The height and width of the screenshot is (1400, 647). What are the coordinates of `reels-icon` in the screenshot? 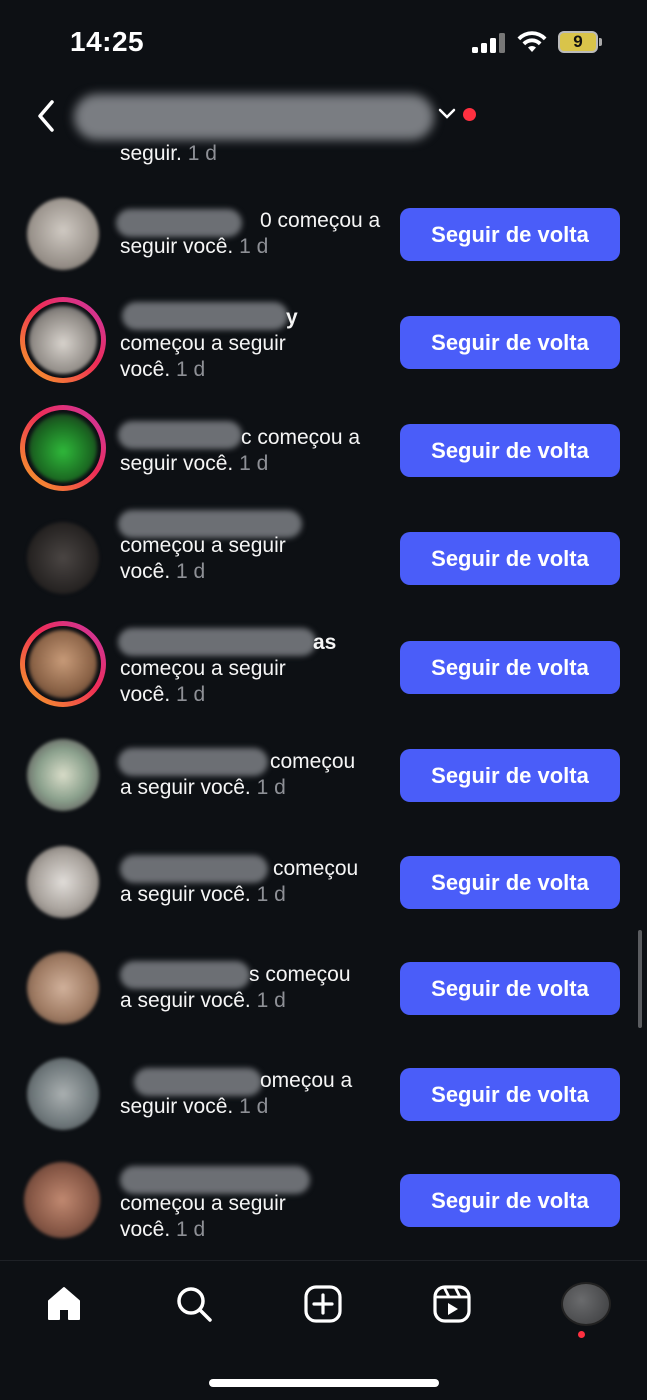 It's located at (452, 1304).